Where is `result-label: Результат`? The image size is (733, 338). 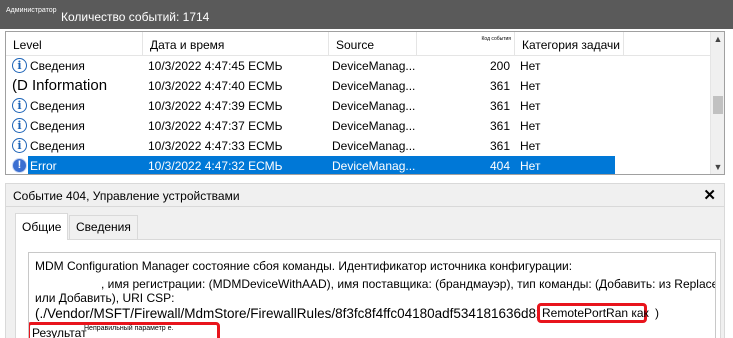
result-label: Результат is located at coordinates (59, 332).